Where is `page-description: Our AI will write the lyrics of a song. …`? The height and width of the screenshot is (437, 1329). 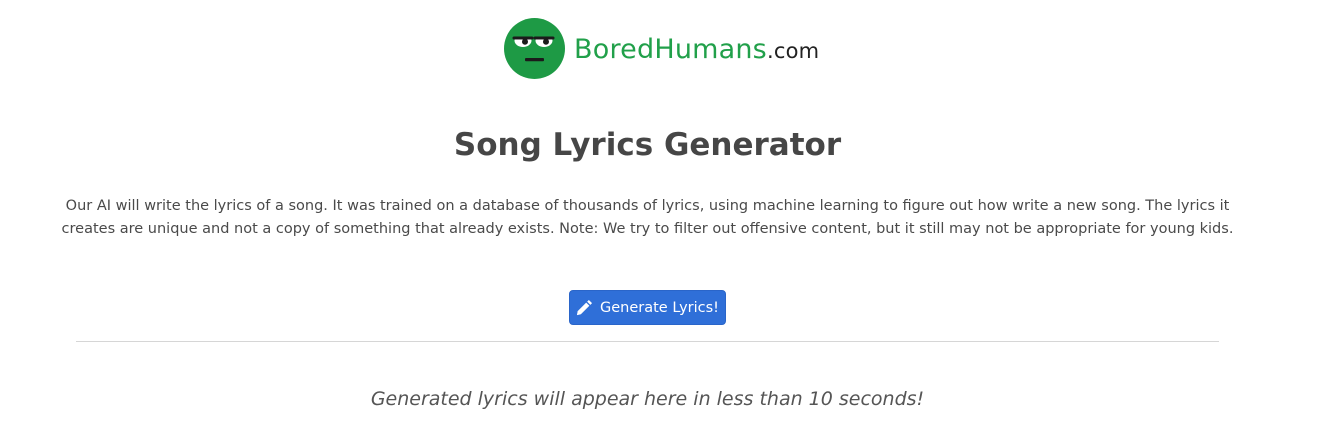
page-description: Our AI will write the lyrics of a song. … is located at coordinates (647, 217).